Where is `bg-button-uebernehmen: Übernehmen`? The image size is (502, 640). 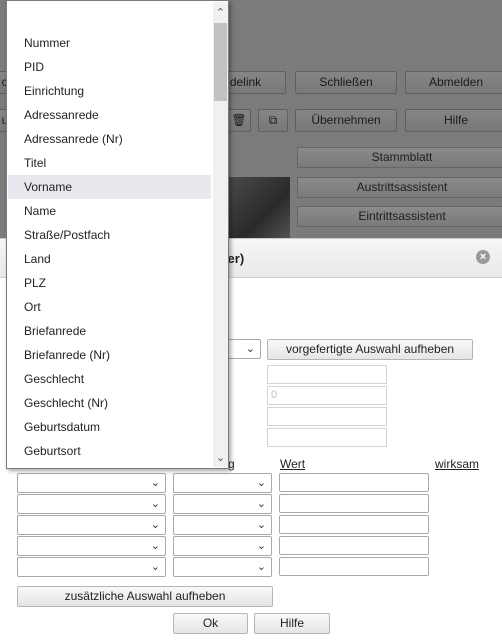 bg-button-uebernehmen: Übernehmen is located at coordinates (346, 120).